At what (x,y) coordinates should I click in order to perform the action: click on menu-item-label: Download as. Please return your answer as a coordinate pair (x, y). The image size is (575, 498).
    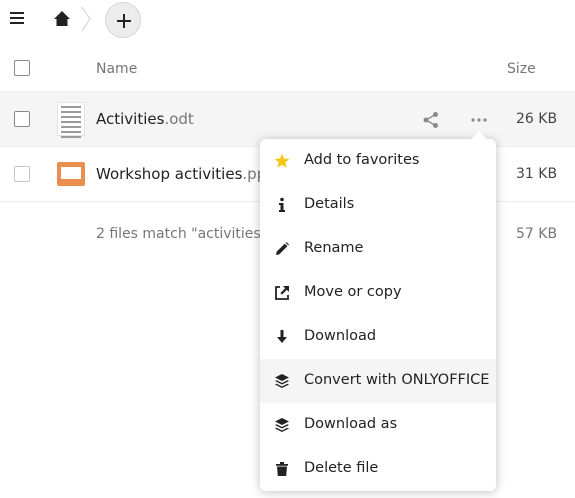
    Looking at the image, I should click on (351, 424).